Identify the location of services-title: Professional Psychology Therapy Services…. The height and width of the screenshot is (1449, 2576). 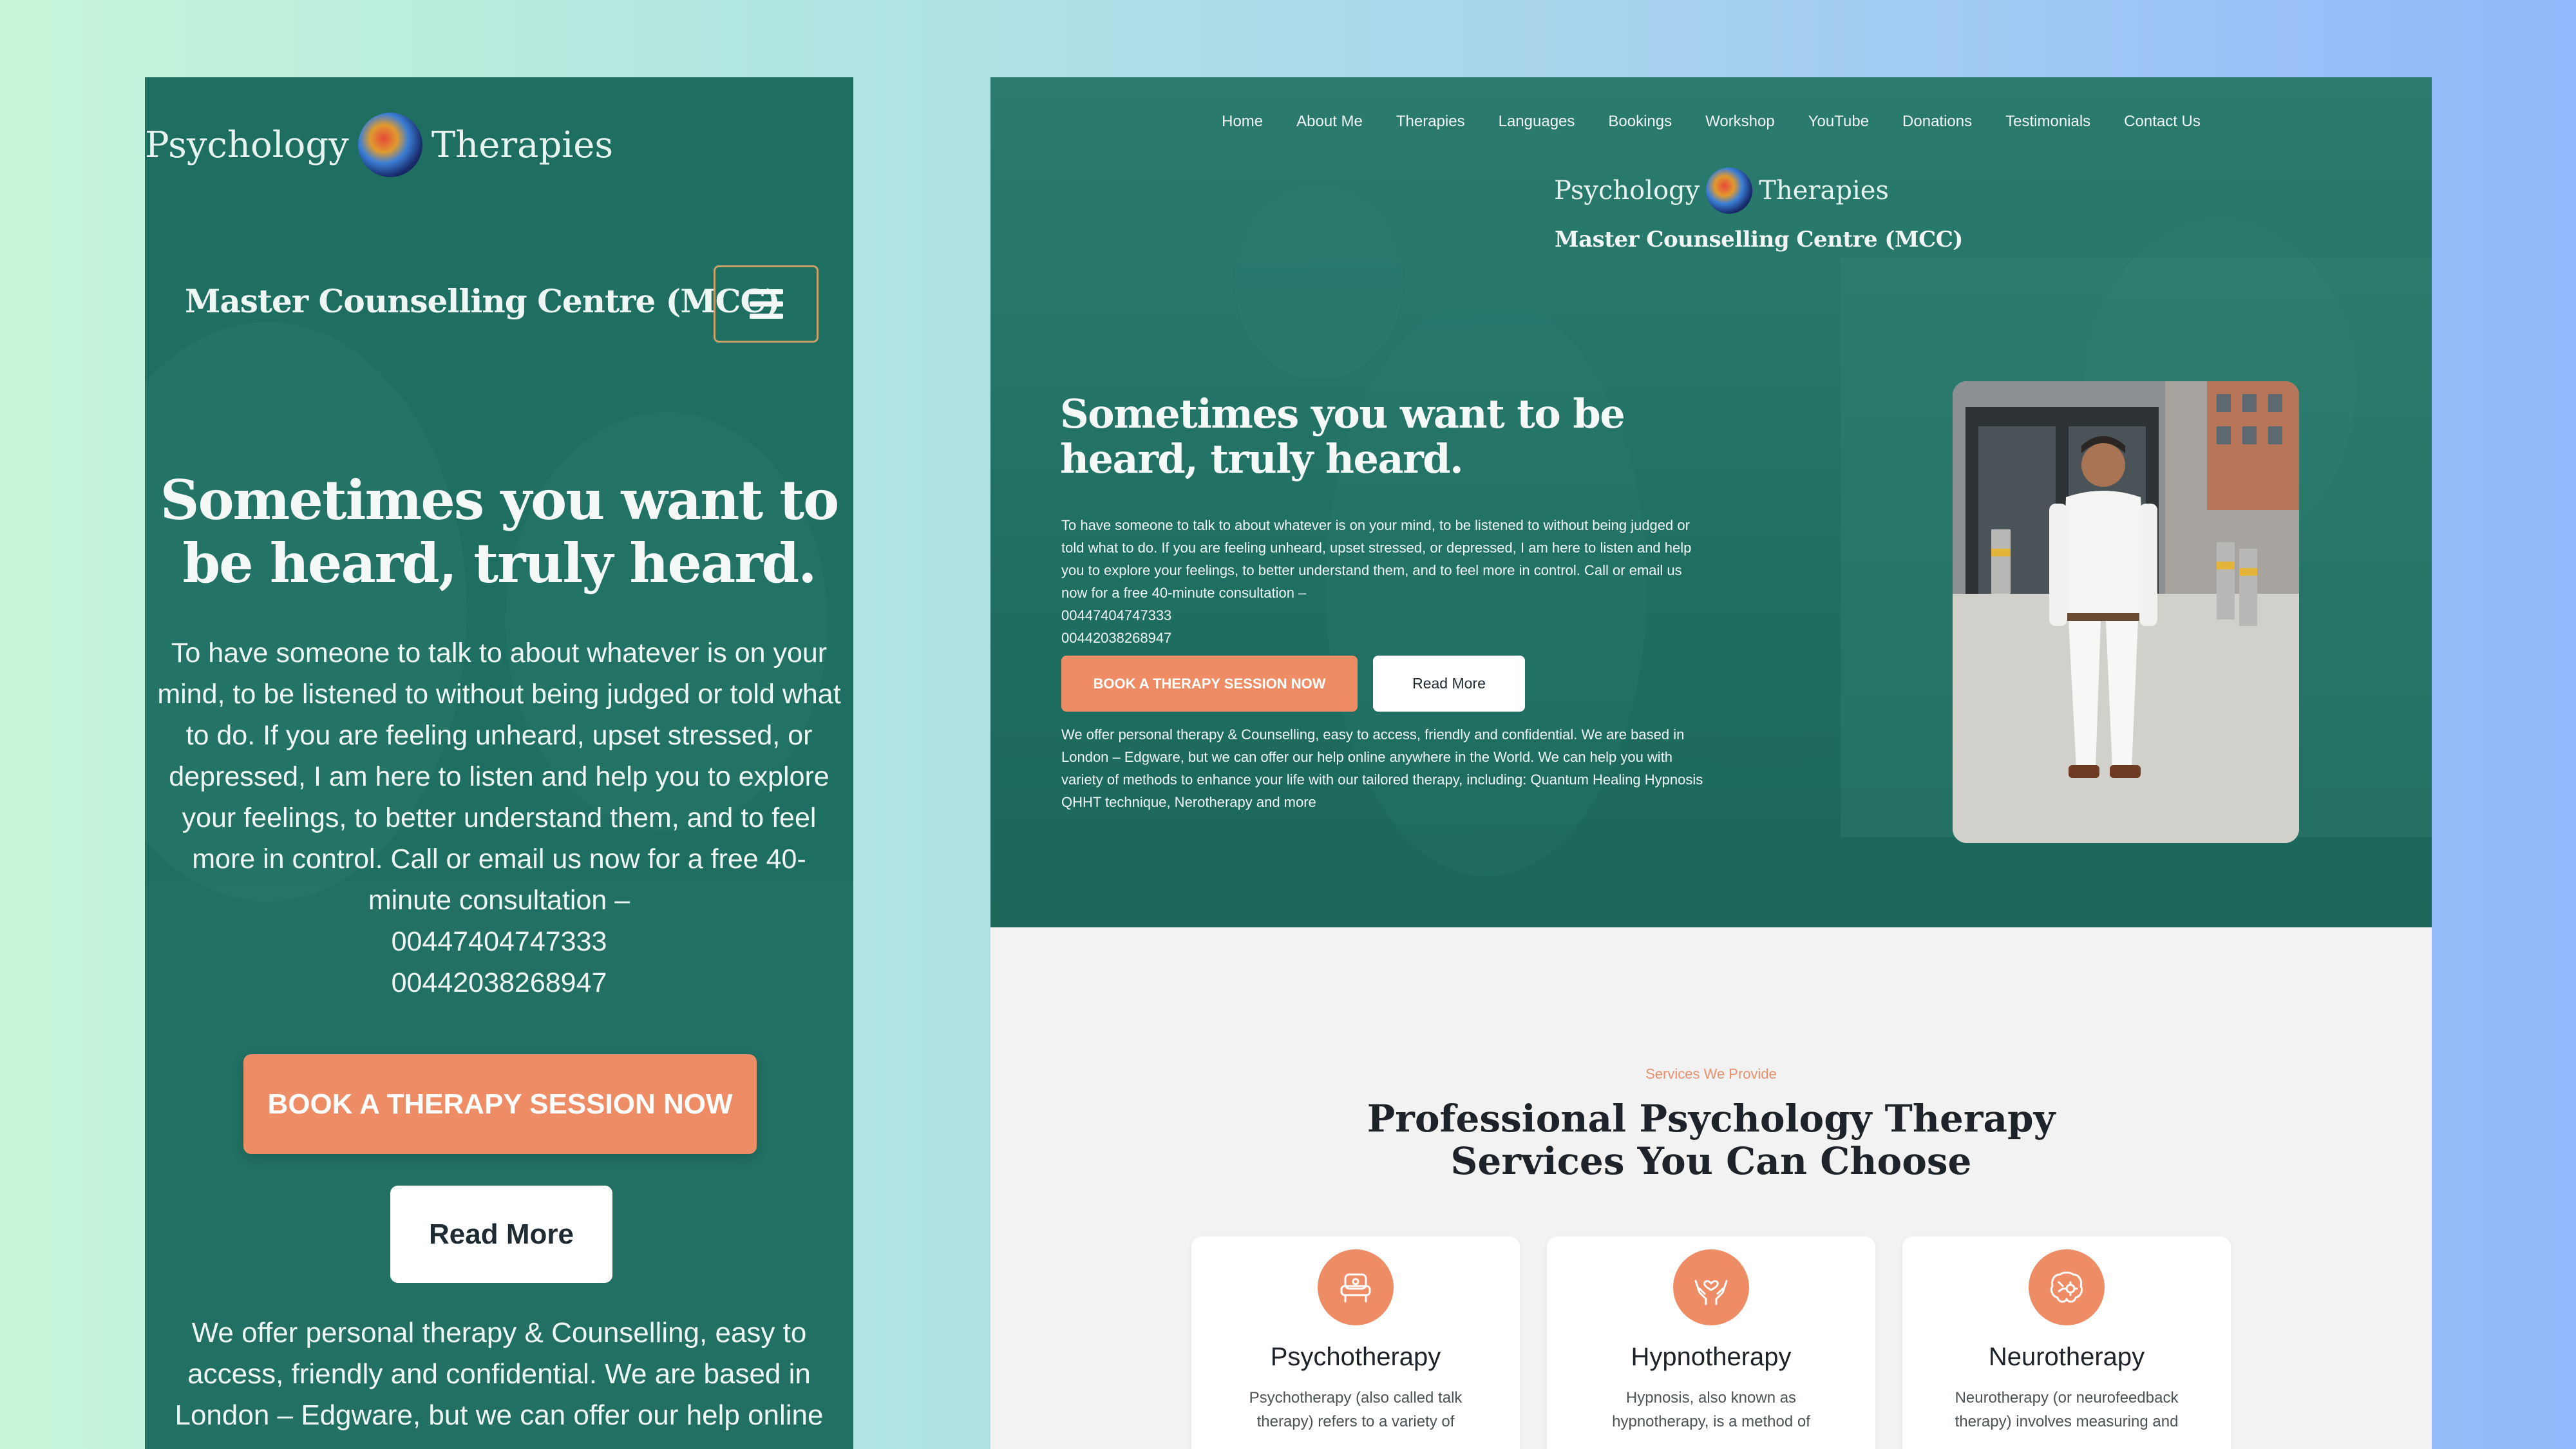
(1711, 1140).